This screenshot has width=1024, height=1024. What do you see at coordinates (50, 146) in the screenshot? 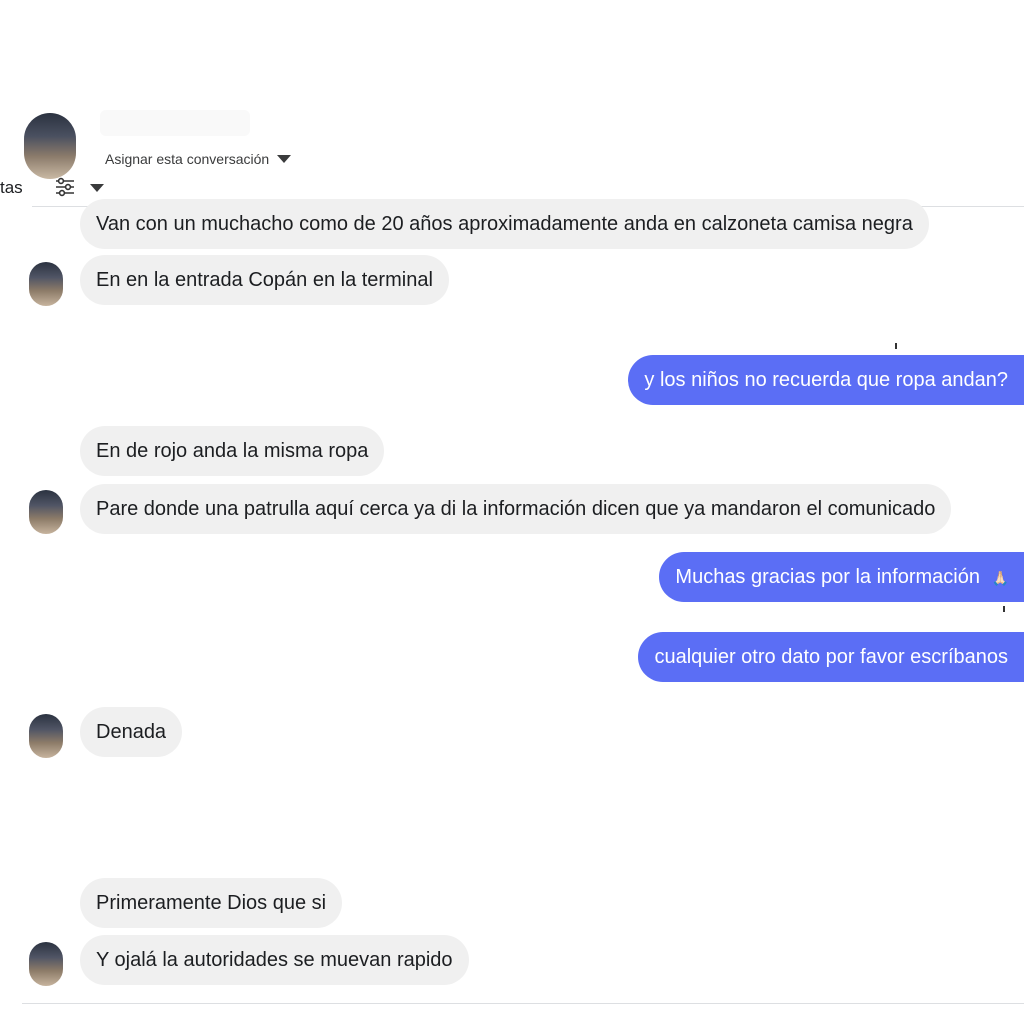
I see `contact-avatar` at bounding box center [50, 146].